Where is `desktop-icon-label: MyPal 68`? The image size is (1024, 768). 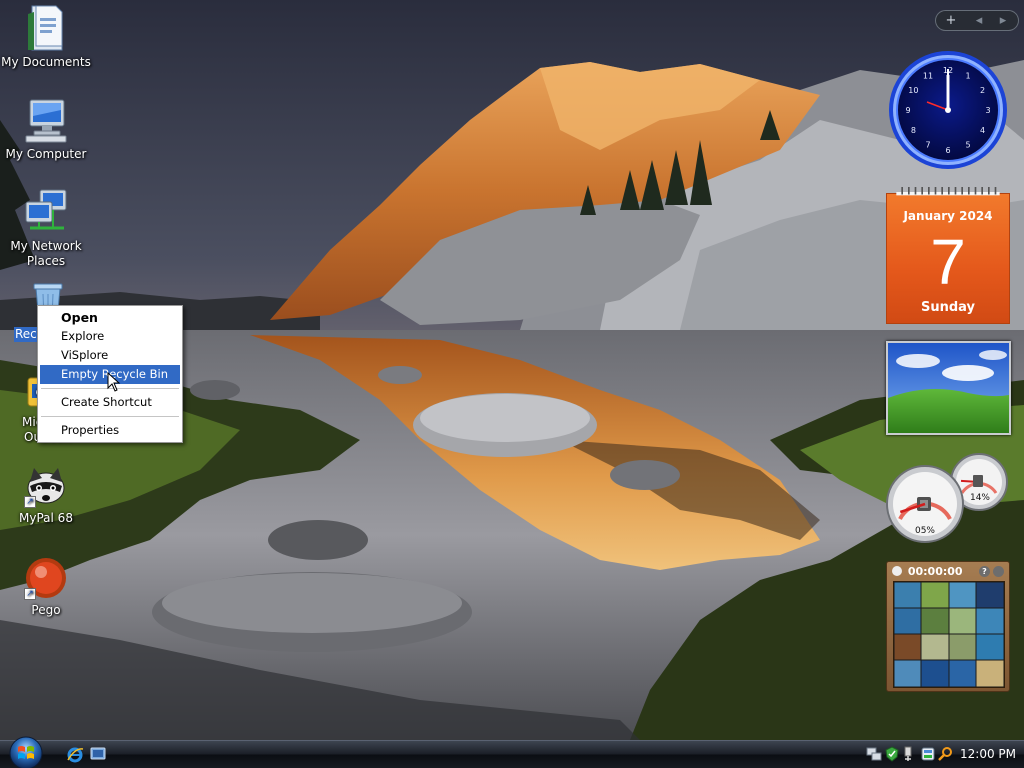 desktop-icon-label: MyPal 68 is located at coordinates (46, 518).